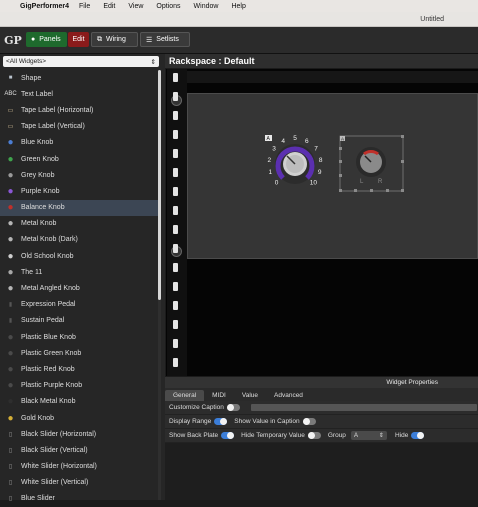 This screenshot has width=478, height=507. I want to click on properties-row-display: Display Range Show Value in Caption, so click(321, 422).